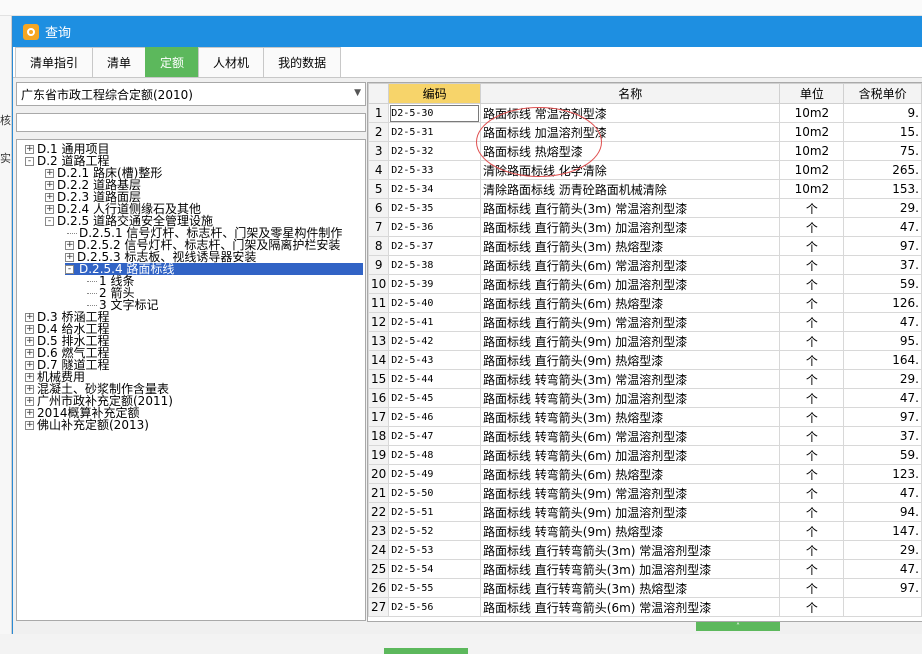 The width and height of the screenshot is (922, 654). Describe the element at coordinates (630, 151) in the screenshot. I see `row-name: 路面标线 热熔型漆` at that location.